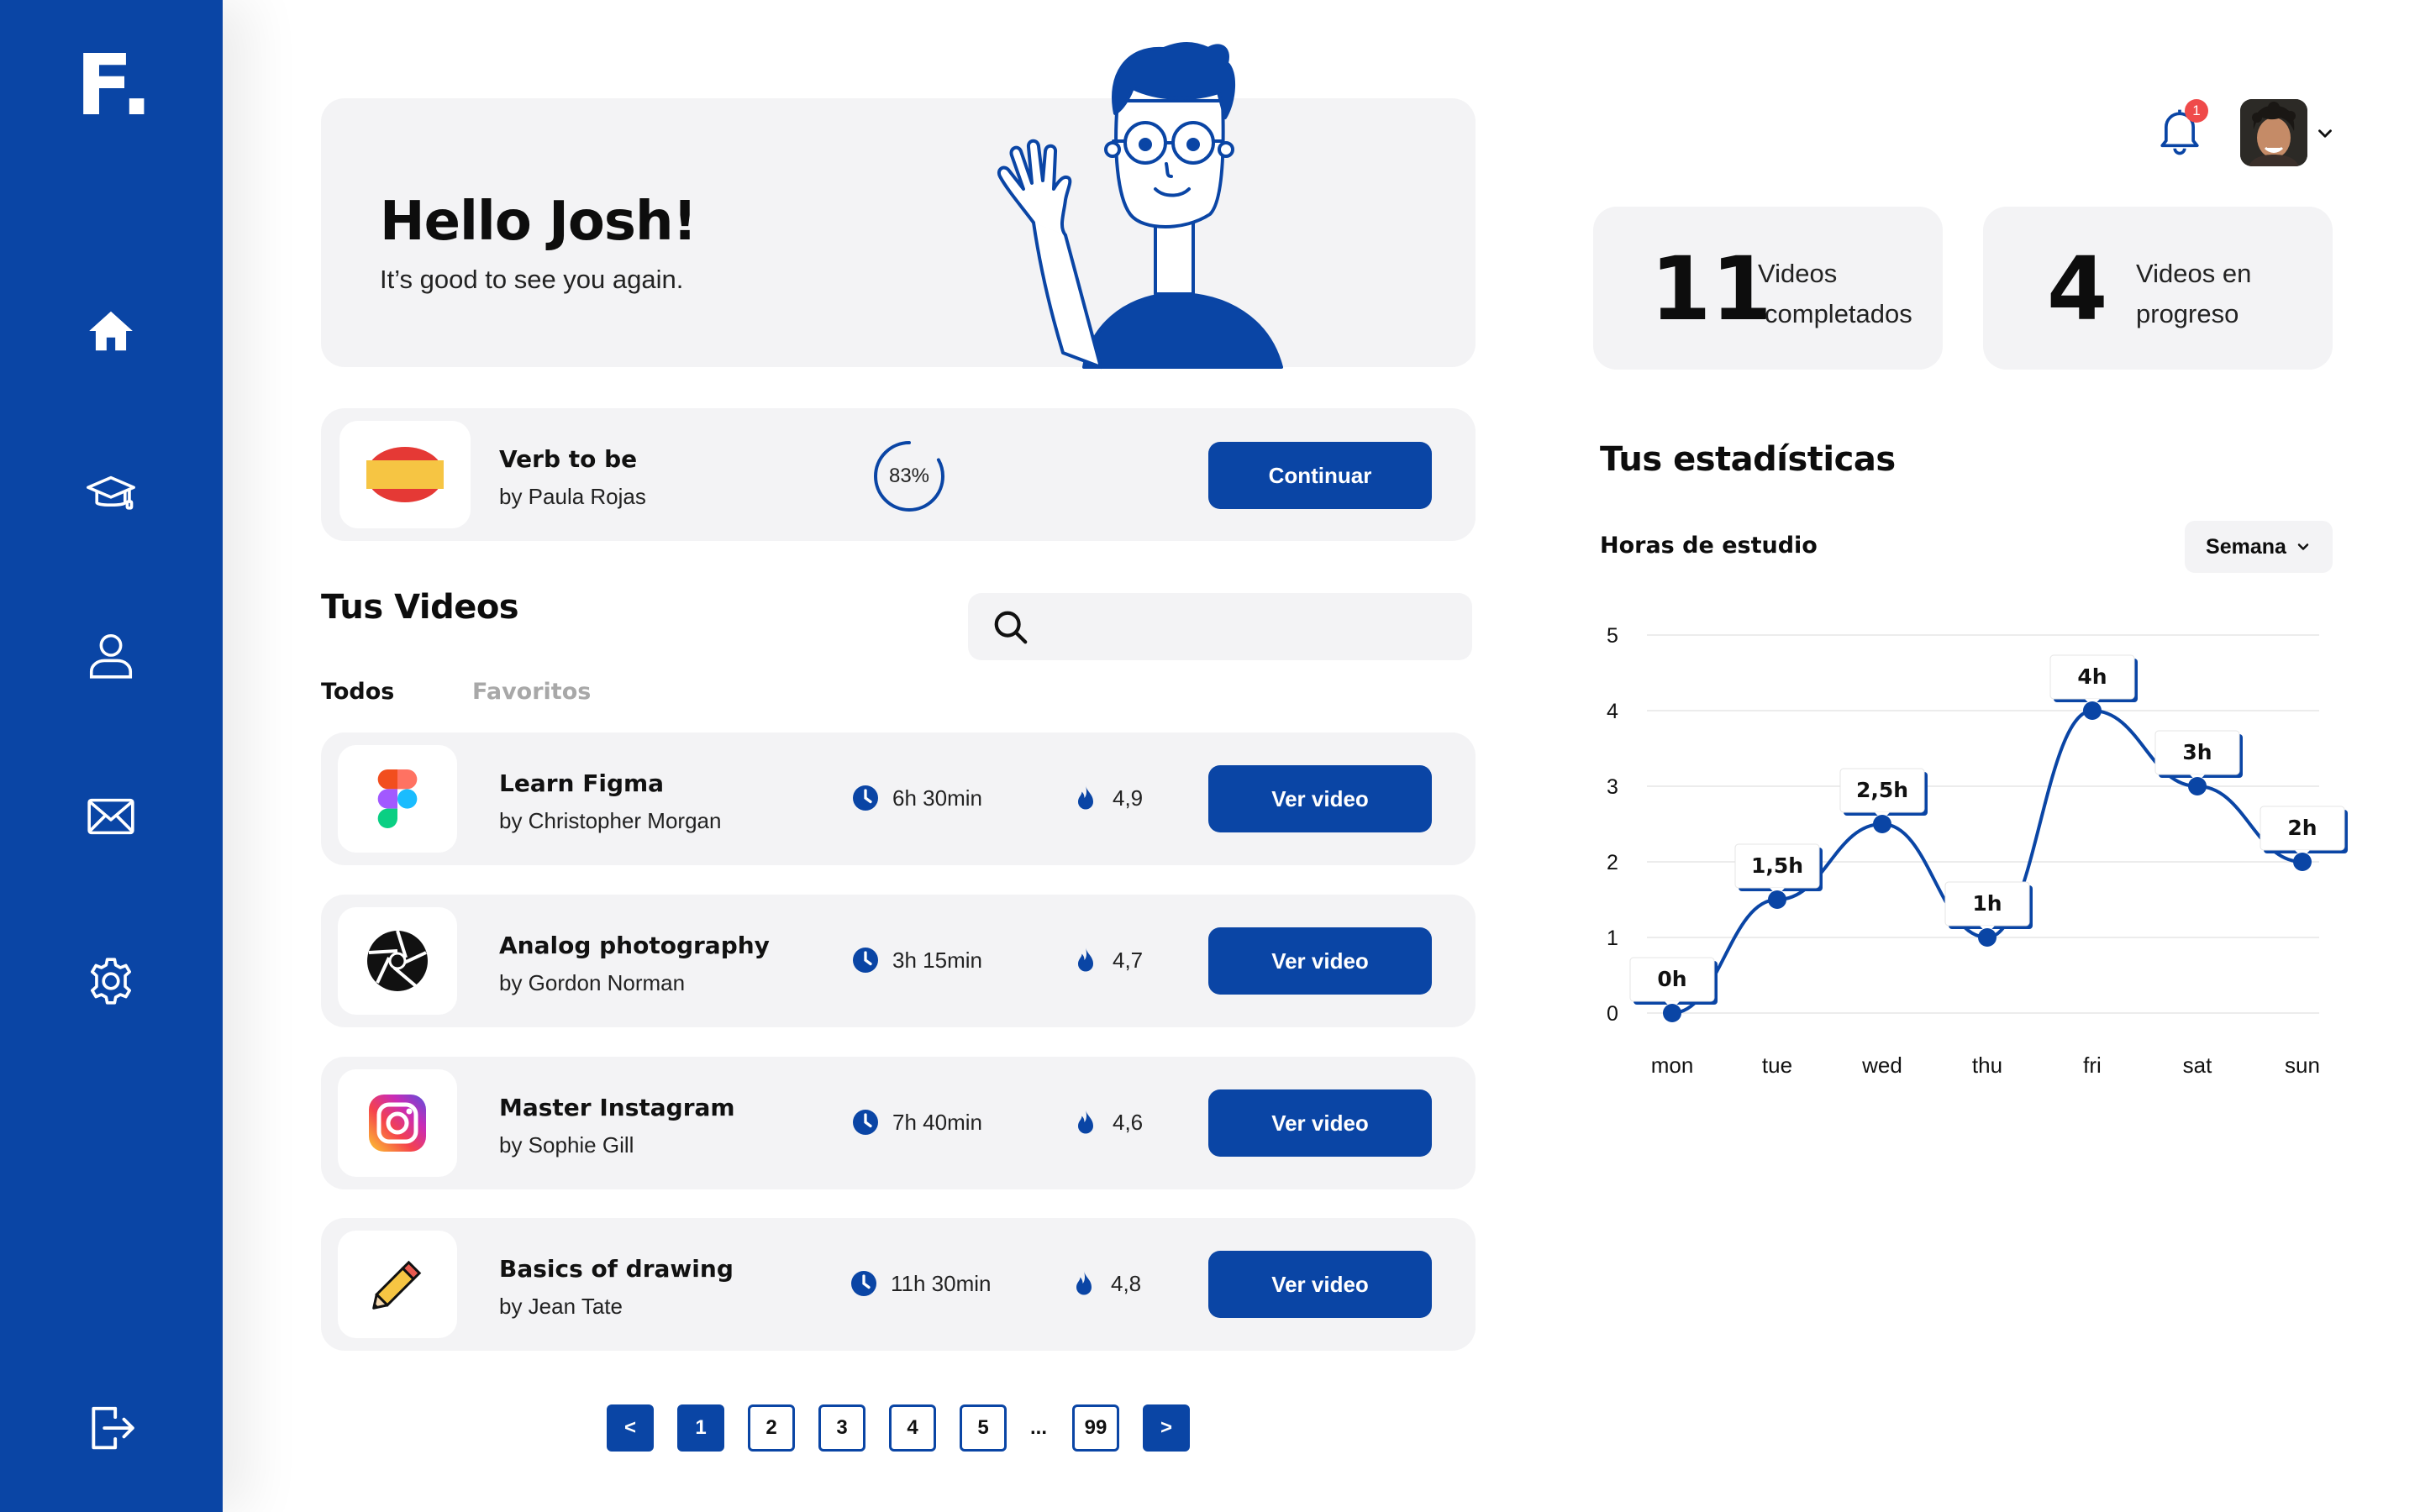 The height and width of the screenshot is (1512, 2420). Describe the element at coordinates (2196, 111) in the screenshot. I see `notification-badge: 1` at that location.